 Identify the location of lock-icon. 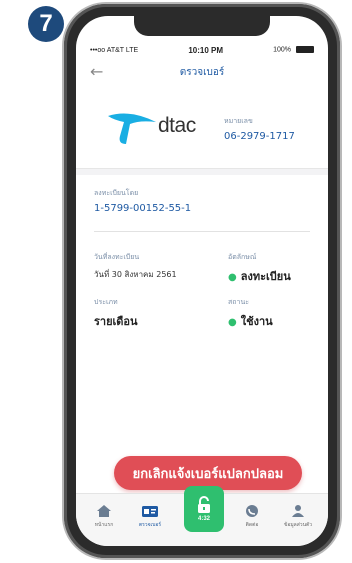
(204, 504).